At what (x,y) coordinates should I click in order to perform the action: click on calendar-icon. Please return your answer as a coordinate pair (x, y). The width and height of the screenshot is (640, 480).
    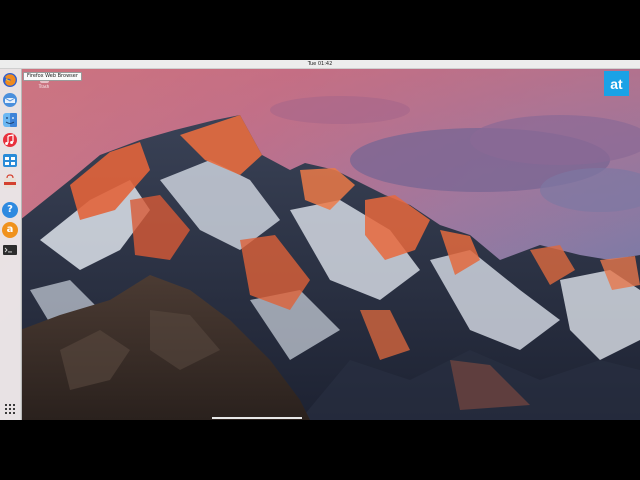
    Looking at the image, I should click on (10, 160).